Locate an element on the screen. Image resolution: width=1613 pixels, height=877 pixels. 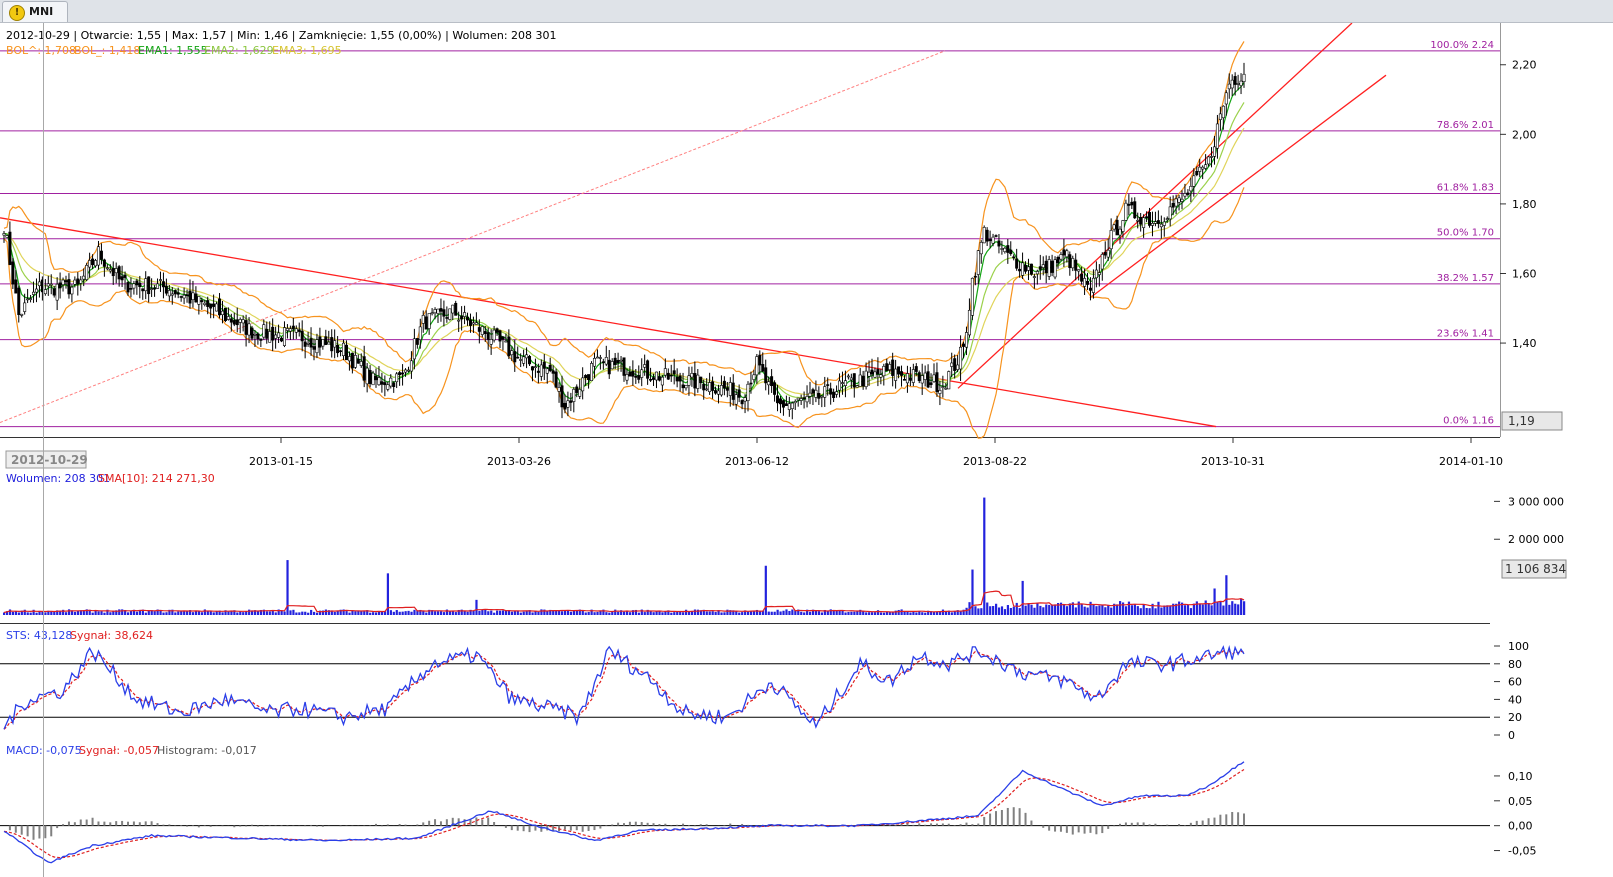
tab-mni: ! MNI is located at coordinates (35, 11).